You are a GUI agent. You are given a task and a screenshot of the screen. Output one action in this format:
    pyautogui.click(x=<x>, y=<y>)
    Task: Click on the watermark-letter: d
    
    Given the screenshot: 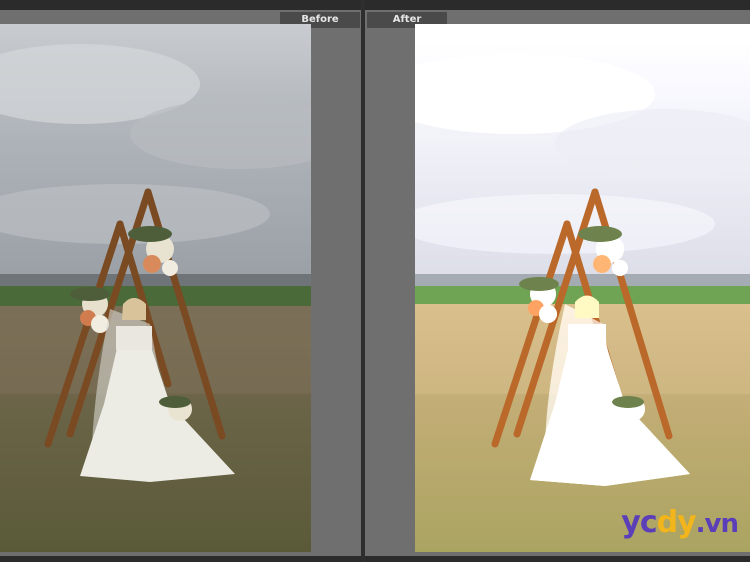 What is the action you would take?
    pyautogui.click(x=667, y=522)
    